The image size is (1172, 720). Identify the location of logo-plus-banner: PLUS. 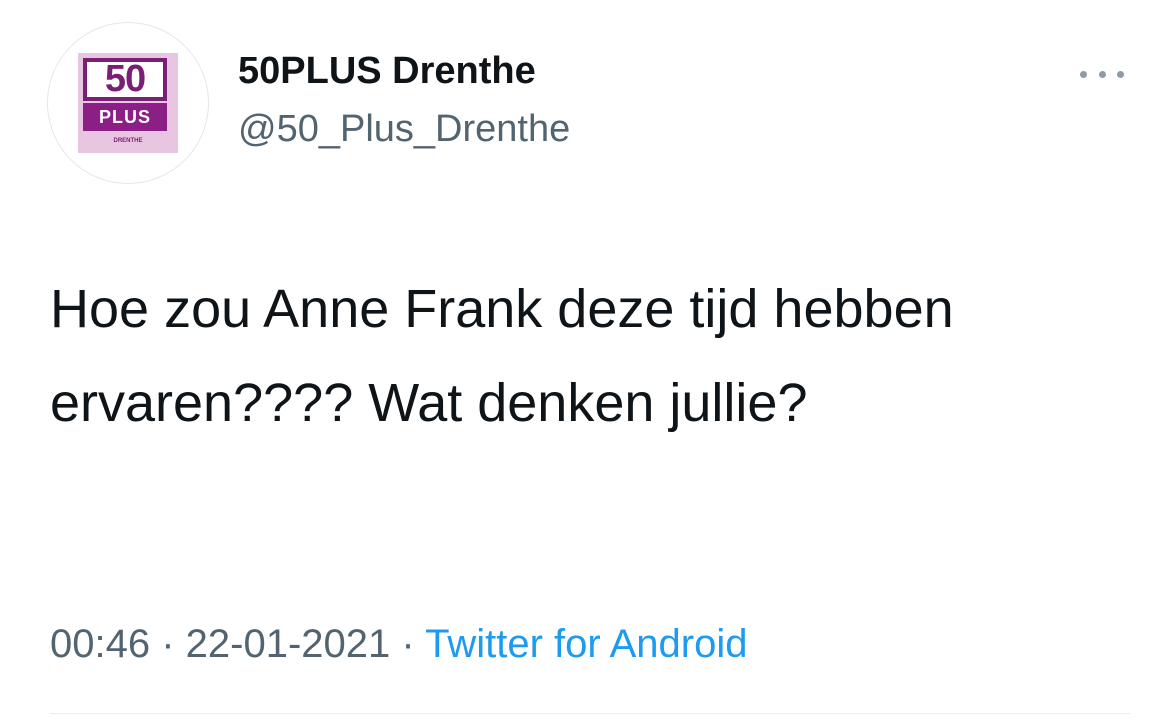
(125, 117).